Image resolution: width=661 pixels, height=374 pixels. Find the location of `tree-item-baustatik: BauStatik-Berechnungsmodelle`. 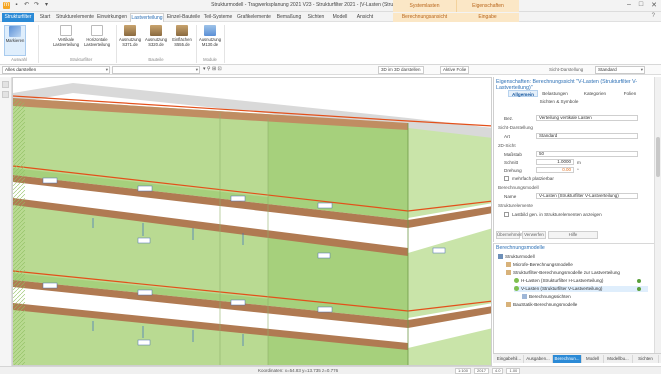

tree-item-baustatik: BauStatik-Berechnungsmodelle is located at coordinates (541, 305).